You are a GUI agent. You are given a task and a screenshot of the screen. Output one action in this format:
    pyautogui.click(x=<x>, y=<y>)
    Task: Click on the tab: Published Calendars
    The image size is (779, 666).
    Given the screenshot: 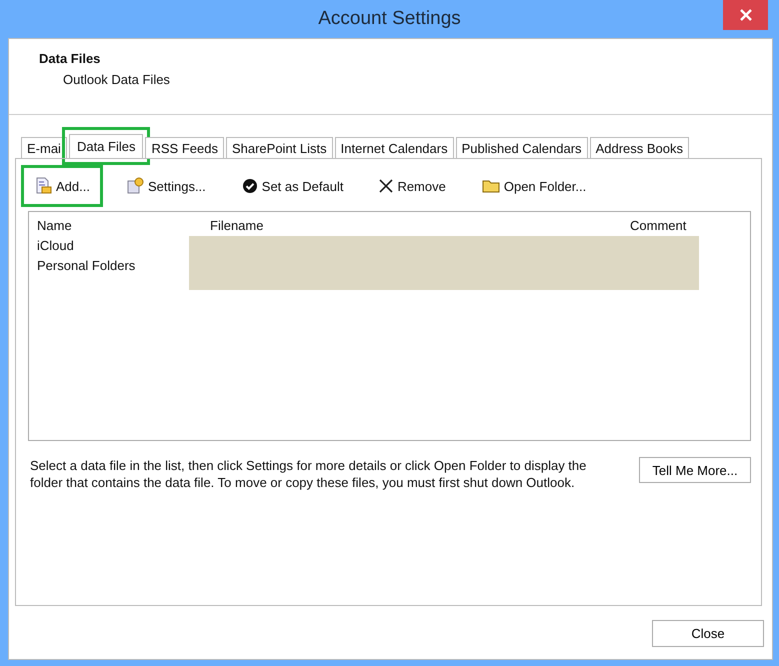 What is the action you would take?
    pyautogui.click(x=522, y=147)
    